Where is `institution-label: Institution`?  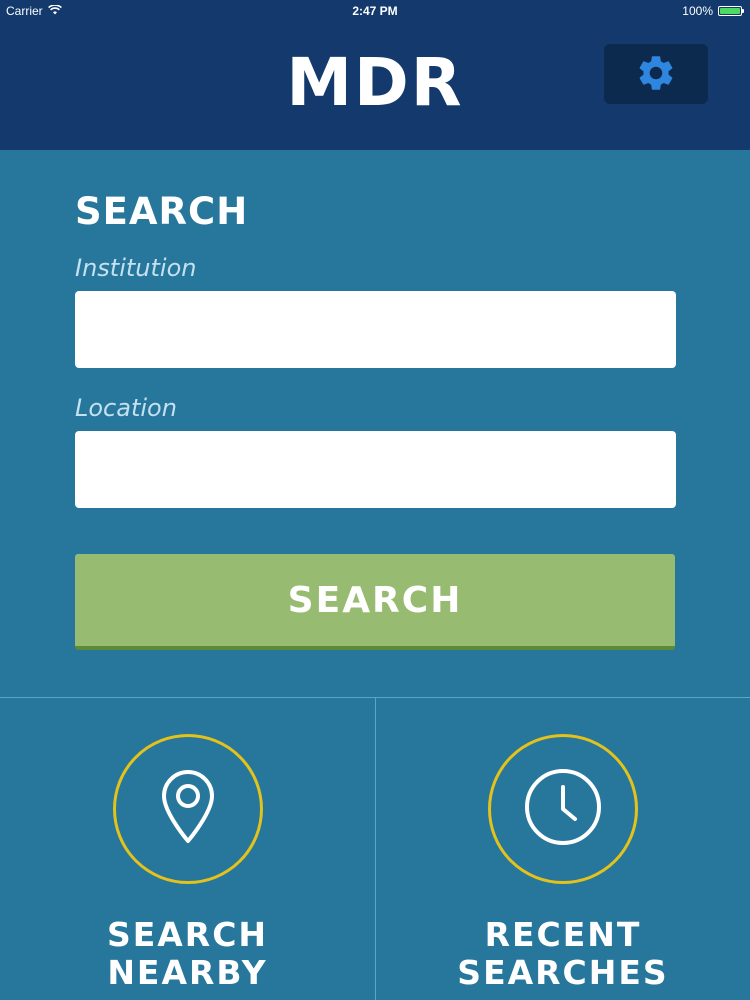 institution-label: Institution is located at coordinates (136, 268).